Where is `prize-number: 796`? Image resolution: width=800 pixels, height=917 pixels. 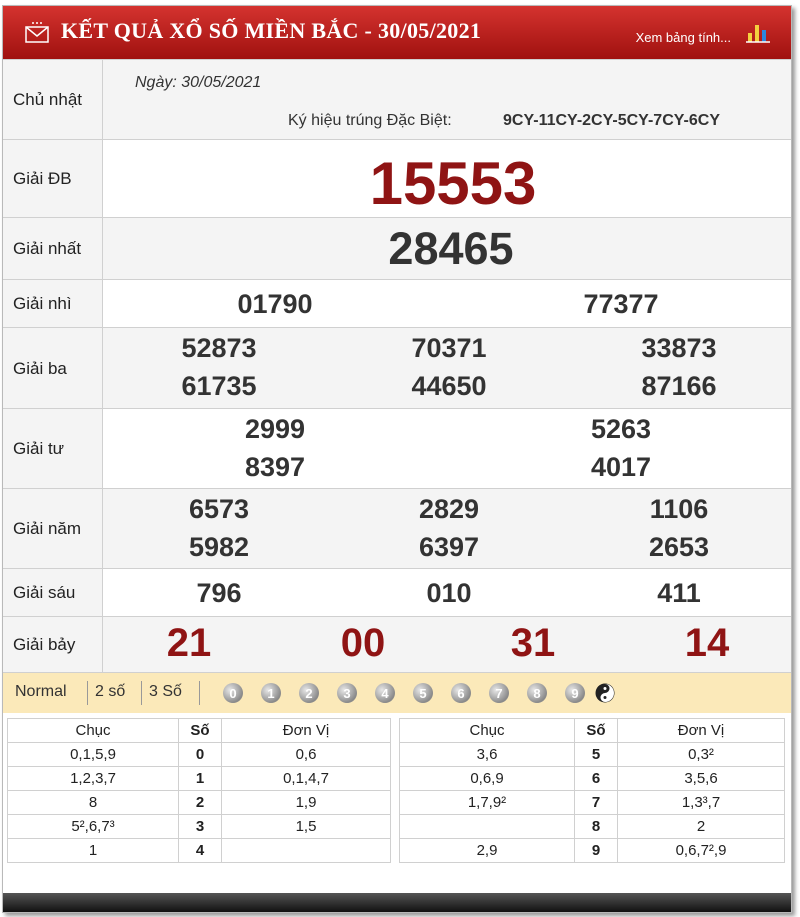 prize-number: 796 is located at coordinates (219, 593).